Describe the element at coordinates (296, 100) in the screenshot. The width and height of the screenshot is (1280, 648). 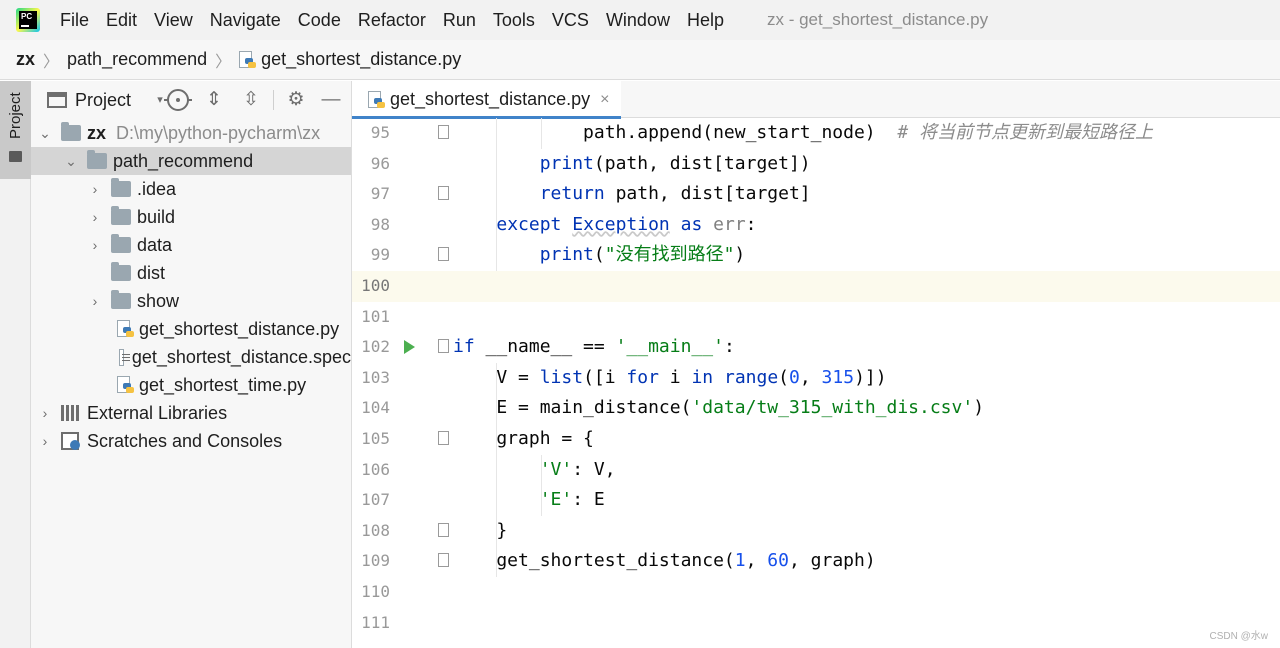
I see `gear-icon: ⚙` at that location.